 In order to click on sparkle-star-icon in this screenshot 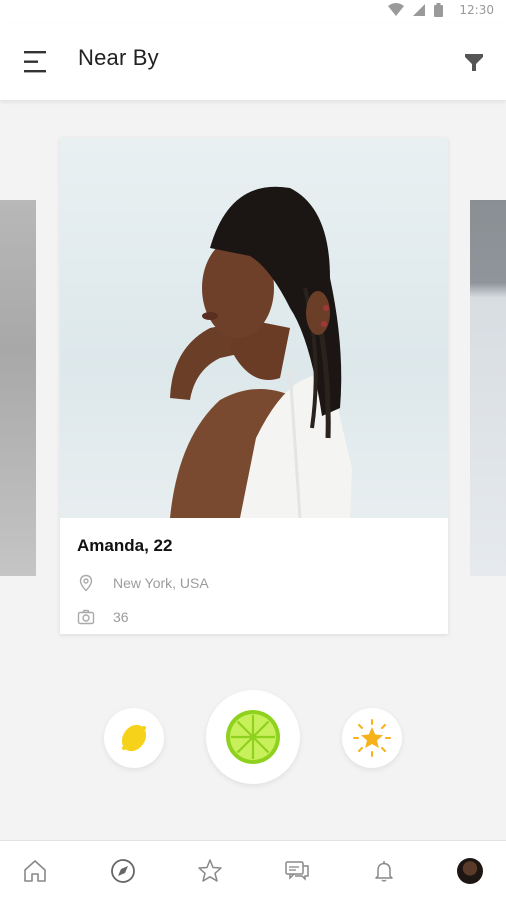, I will do `click(372, 738)`.